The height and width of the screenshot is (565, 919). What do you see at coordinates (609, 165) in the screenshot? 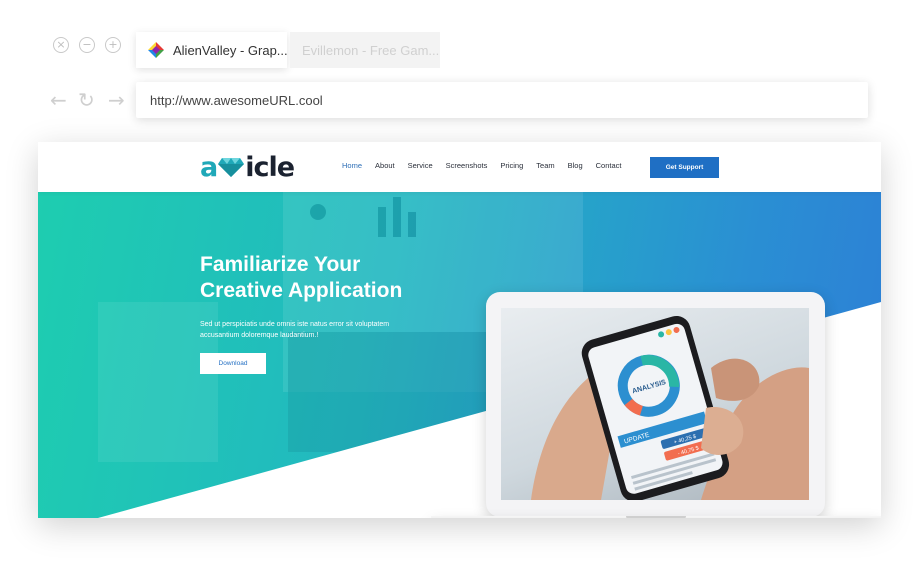
I see `menu-contact: Contact` at bounding box center [609, 165].